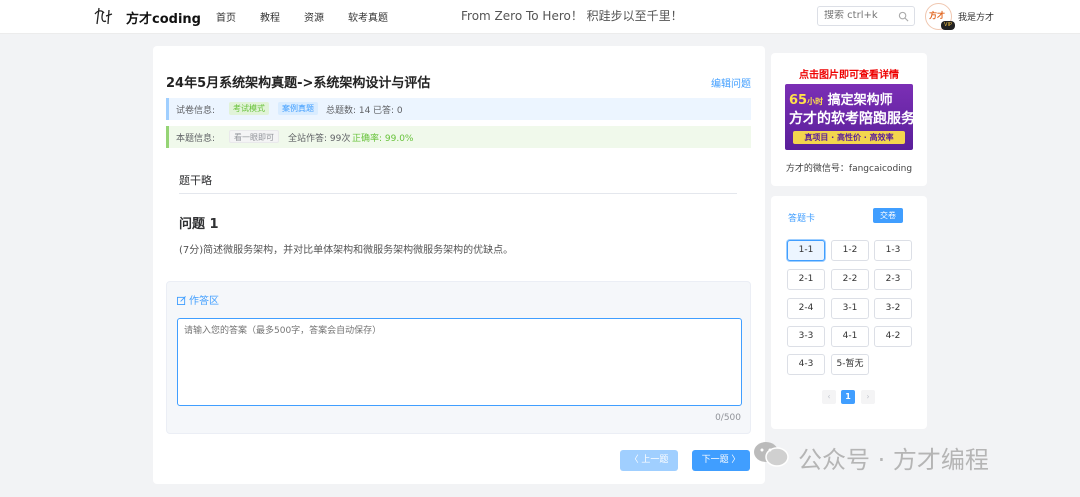 Image resolution: width=1080 pixels, height=497 pixels. What do you see at coordinates (270, 16) in the screenshot?
I see `nav-tutorials: 教程` at bounding box center [270, 16].